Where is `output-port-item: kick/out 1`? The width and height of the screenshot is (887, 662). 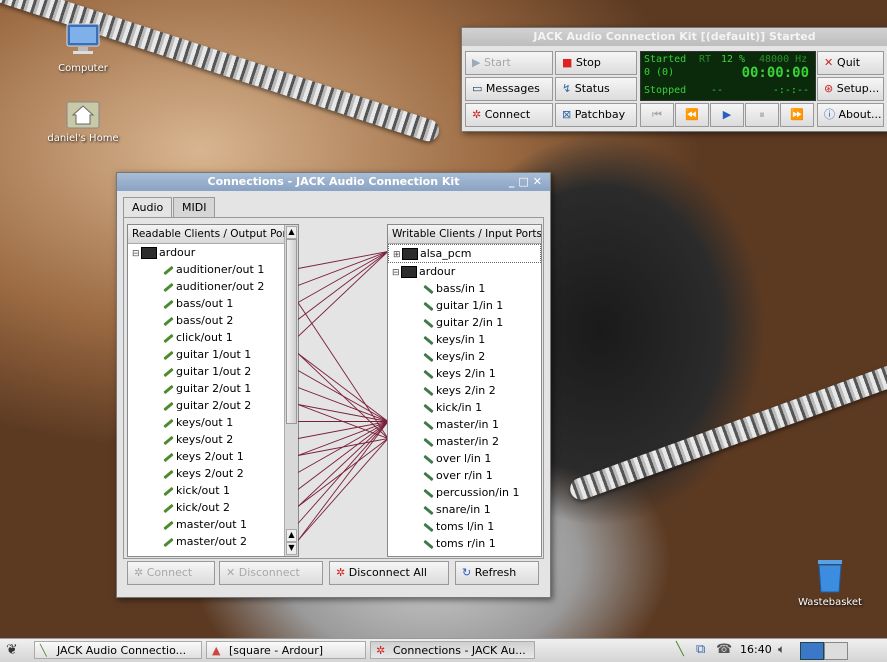
output-port-item: kick/out 1 is located at coordinates (206, 490).